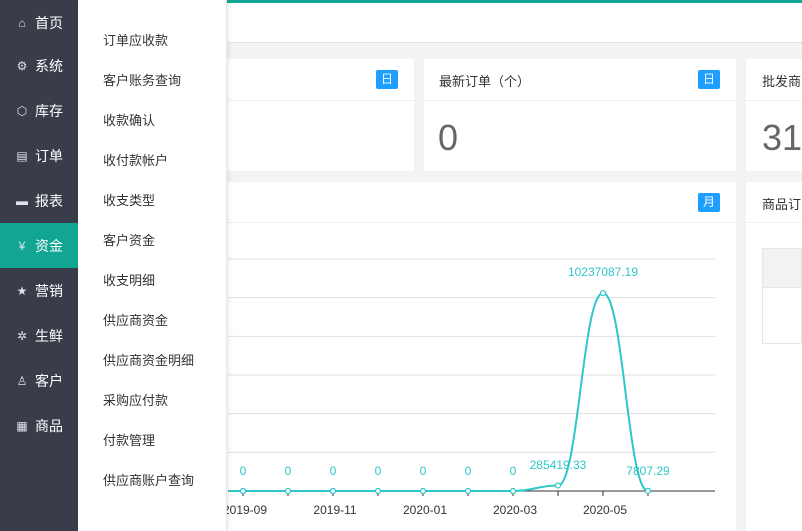  What do you see at coordinates (129, 119) in the screenshot?
I see `submenu-item: 收款确认` at bounding box center [129, 119].